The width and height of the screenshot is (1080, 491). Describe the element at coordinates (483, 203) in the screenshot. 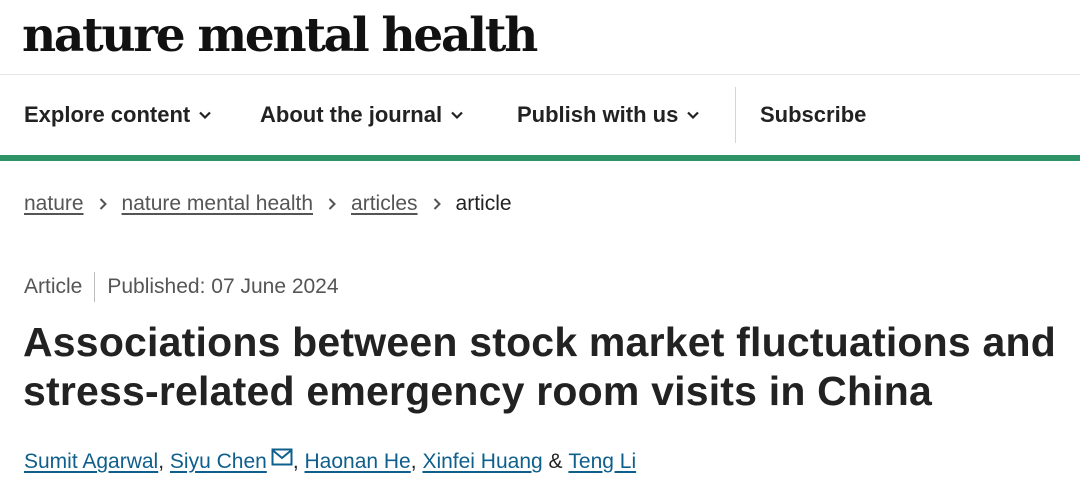

I see `breadcrumb-current: article` at that location.